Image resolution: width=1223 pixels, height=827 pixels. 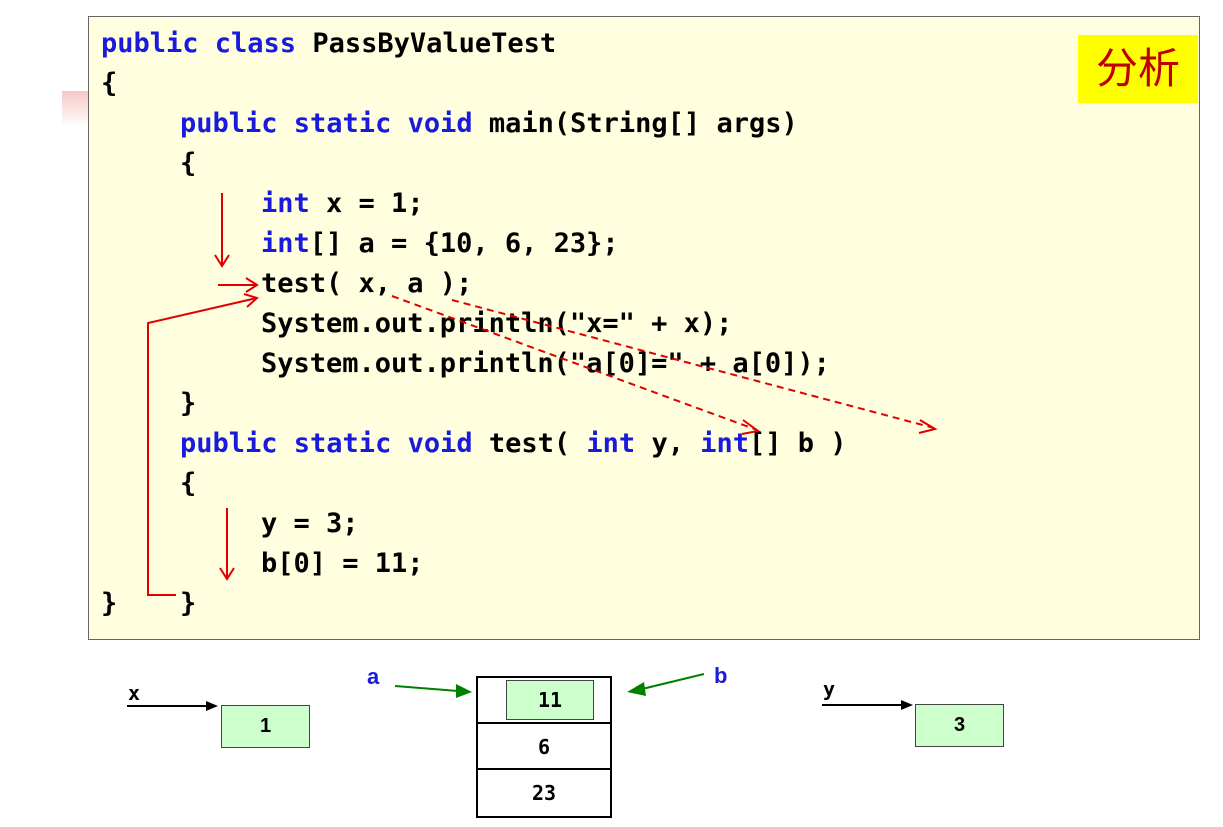 I want to click on flow-arrow-test-down, so click(x=227, y=544).